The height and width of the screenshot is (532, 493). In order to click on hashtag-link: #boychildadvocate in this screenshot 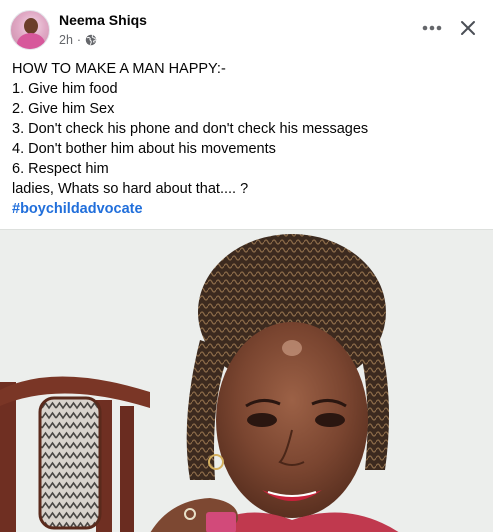, I will do `click(247, 209)`.